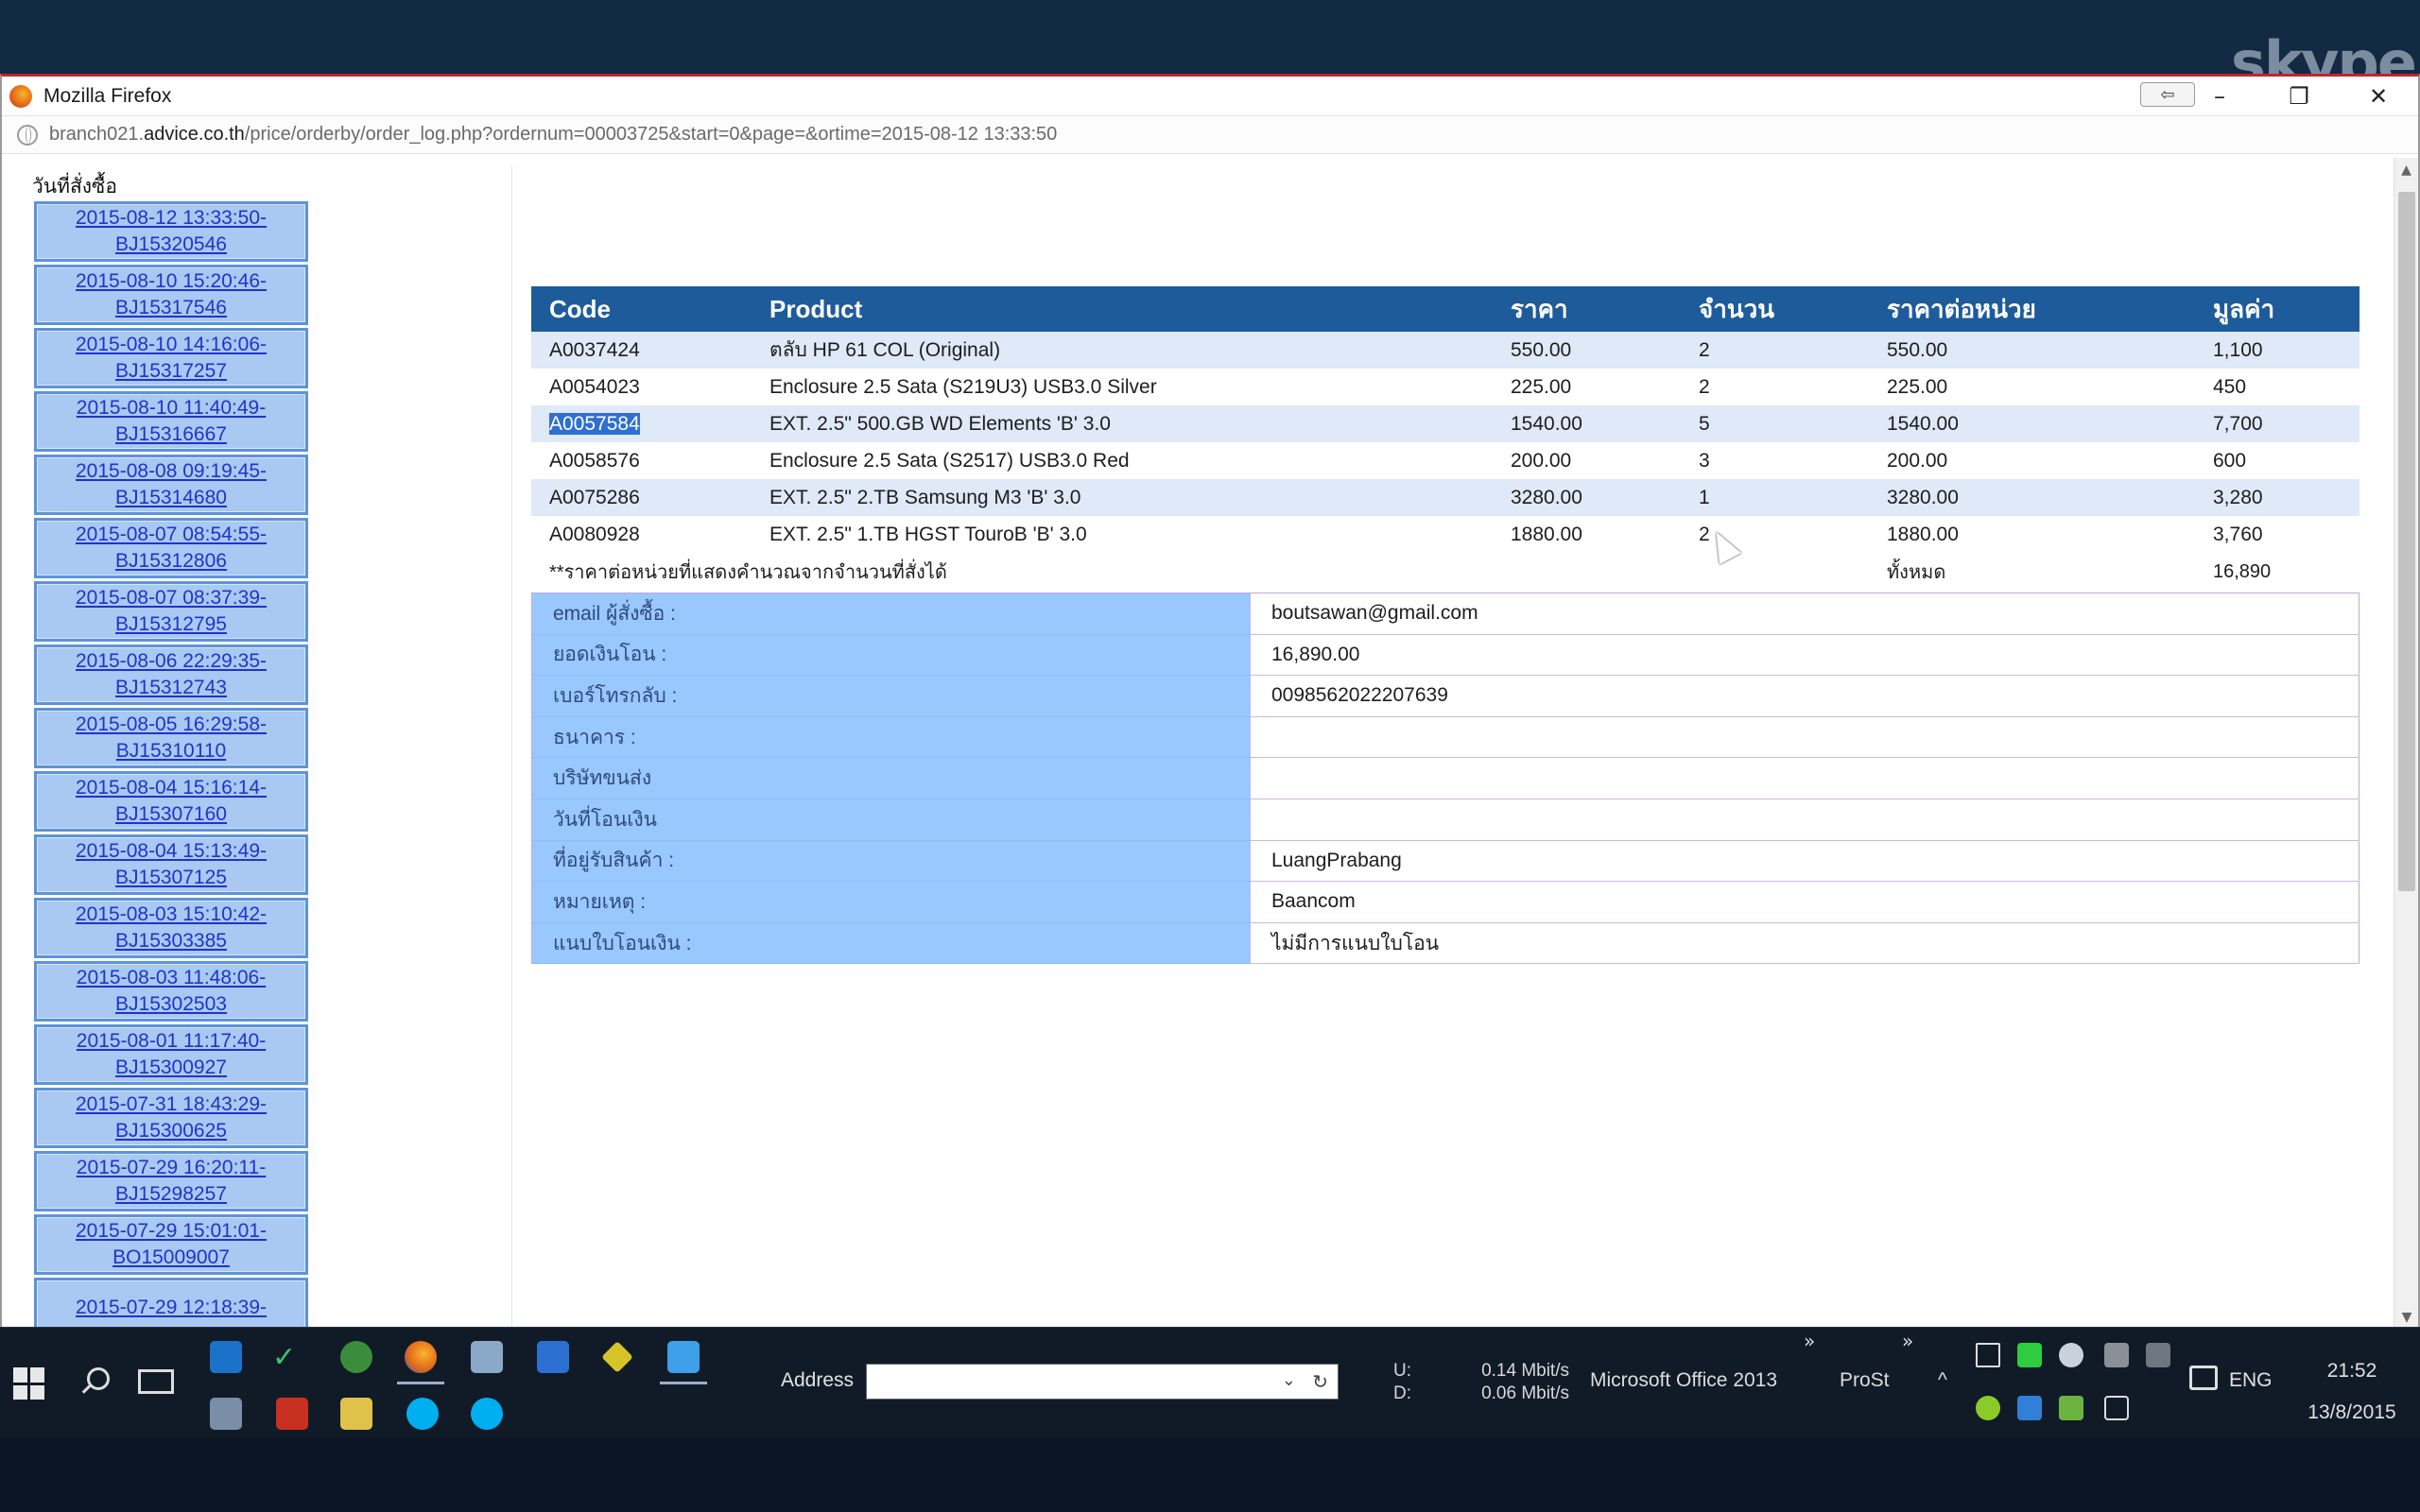 The image size is (2420, 1512). I want to click on line-chat-icon, so click(2029, 1355).